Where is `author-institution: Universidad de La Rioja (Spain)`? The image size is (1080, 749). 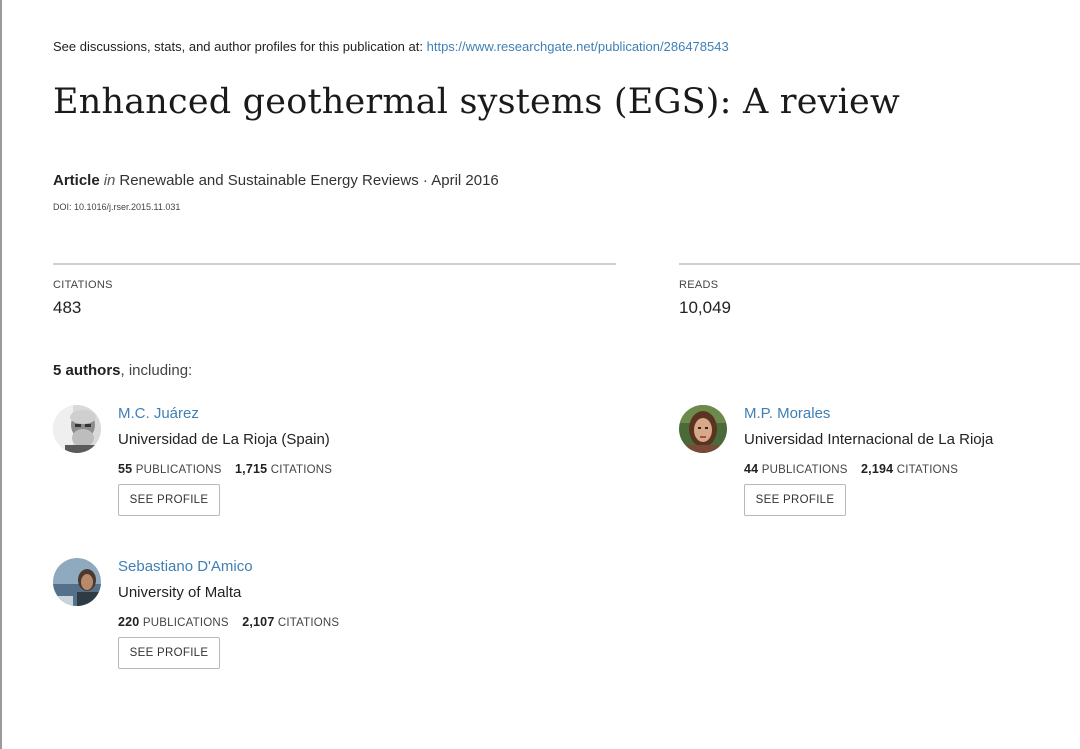 author-institution: Universidad de La Rioja (Spain) is located at coordinates (224, 439).